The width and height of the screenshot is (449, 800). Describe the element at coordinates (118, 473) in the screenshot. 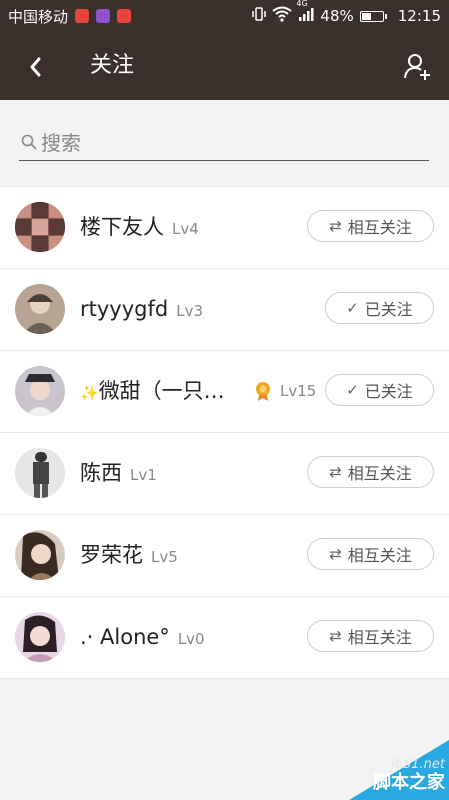

I see `user-name: 陈西 Lv1` at that location.